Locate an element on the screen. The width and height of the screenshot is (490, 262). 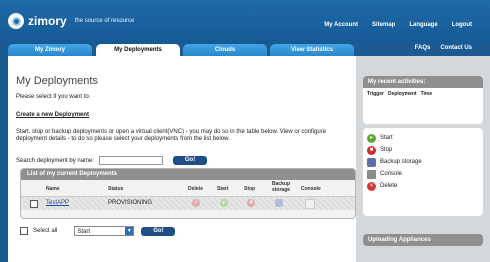
legend-delete: × Delete is located at coordinates (423, 186).